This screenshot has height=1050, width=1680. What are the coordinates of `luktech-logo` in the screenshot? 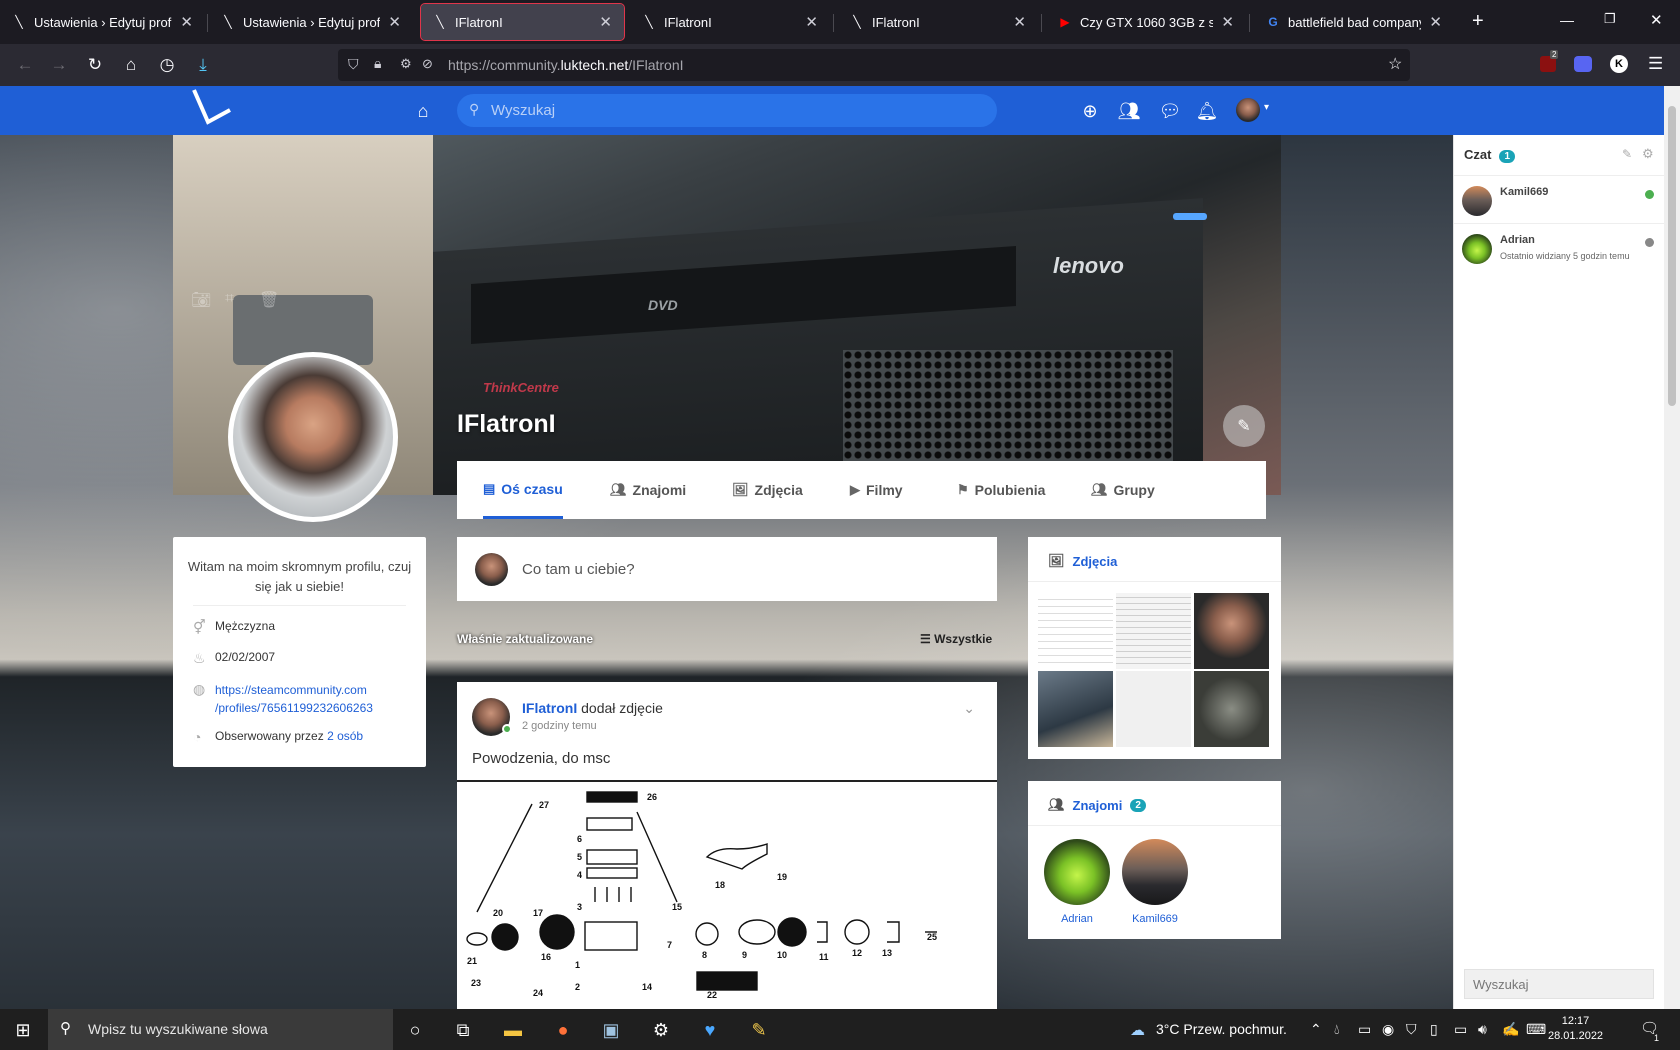 It's located at (212, 108).